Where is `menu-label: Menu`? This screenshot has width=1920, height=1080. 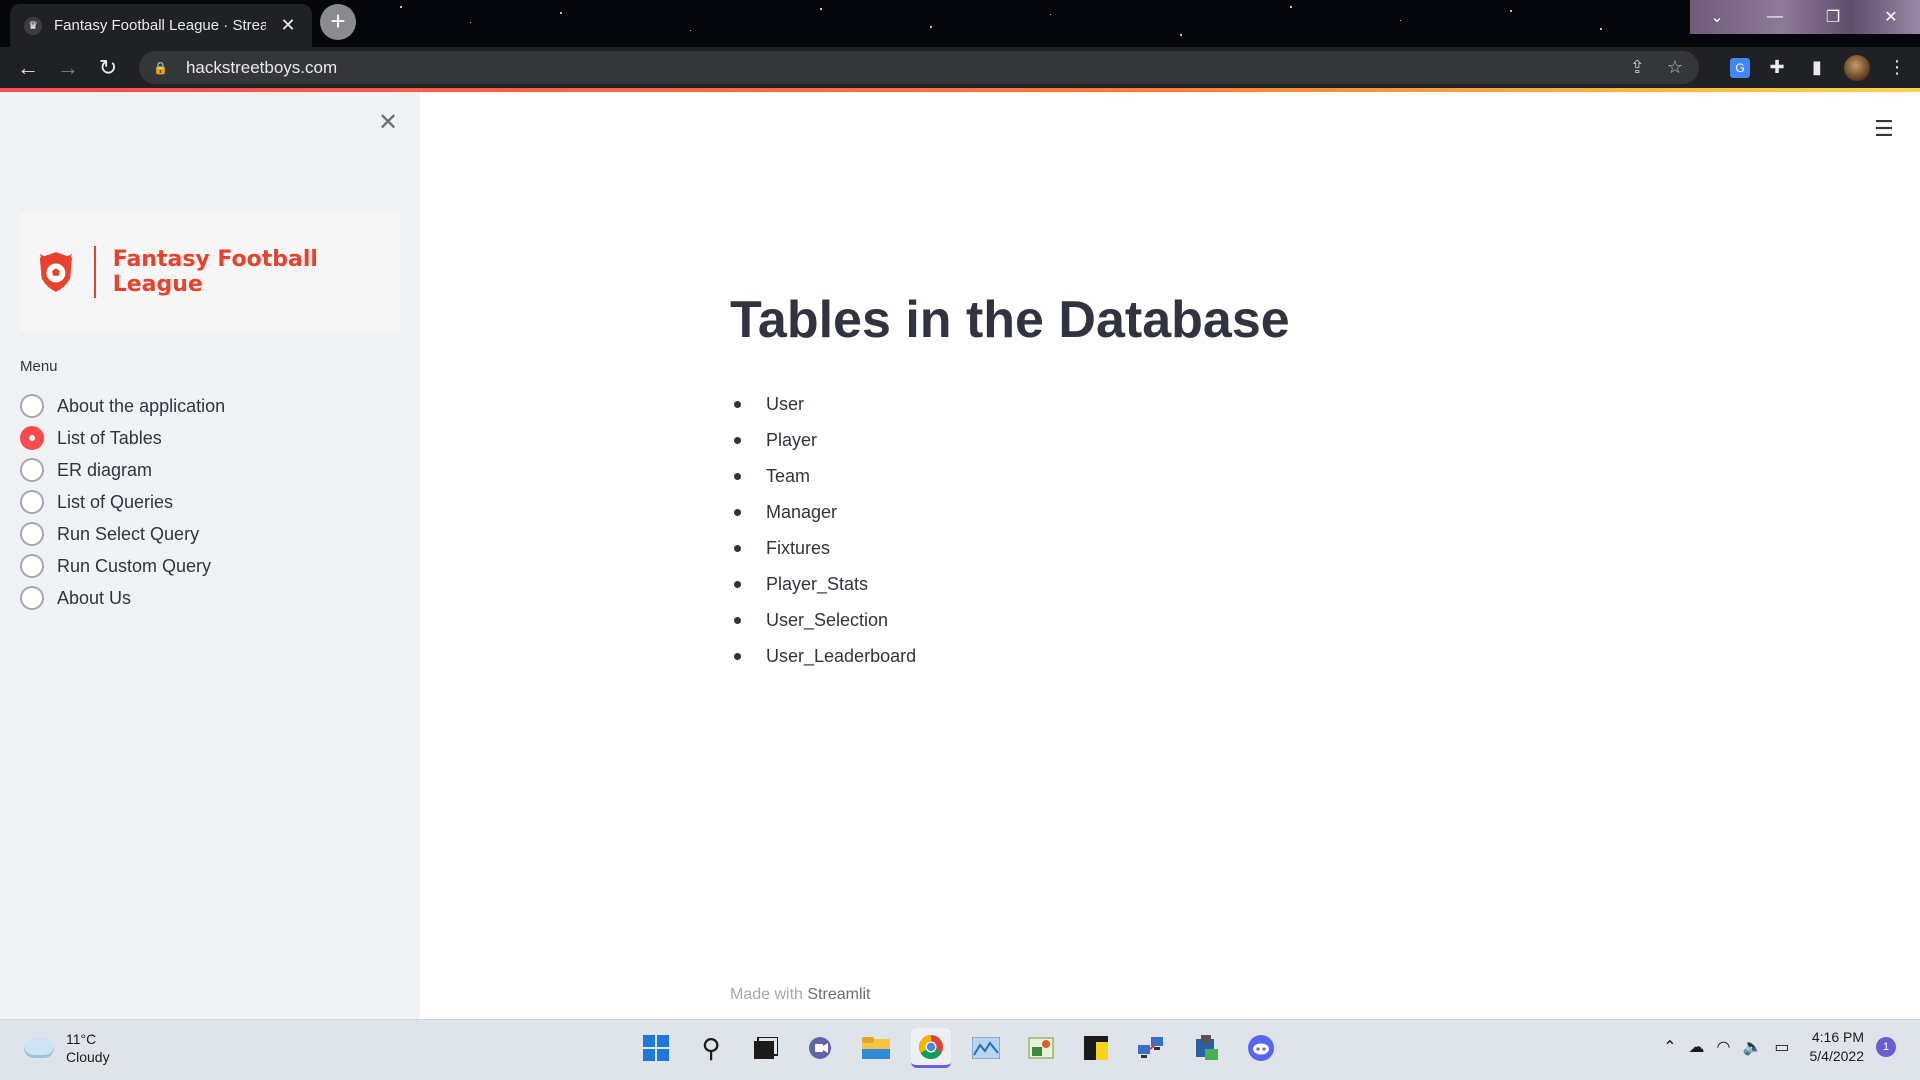
menu-label: Menu is located at coordinates (39, 366).